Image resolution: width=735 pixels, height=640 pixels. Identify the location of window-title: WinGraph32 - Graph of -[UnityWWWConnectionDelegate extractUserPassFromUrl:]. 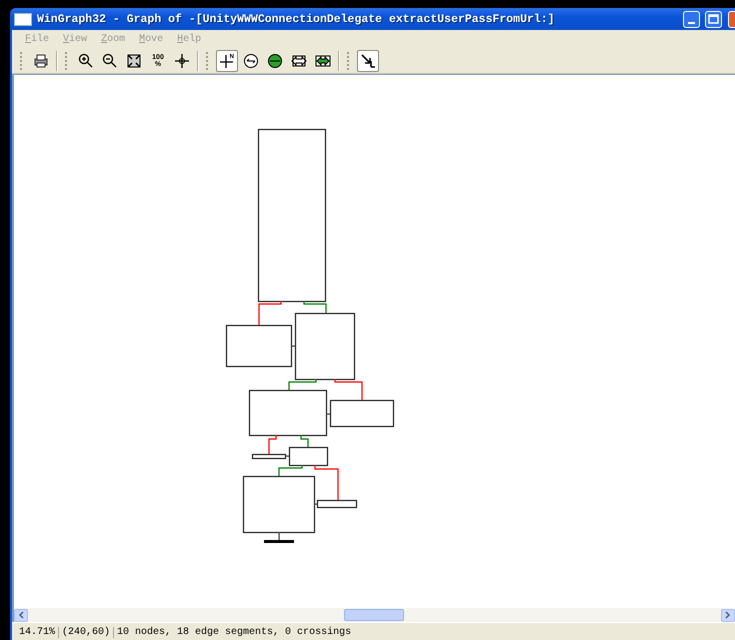
(296, 19).